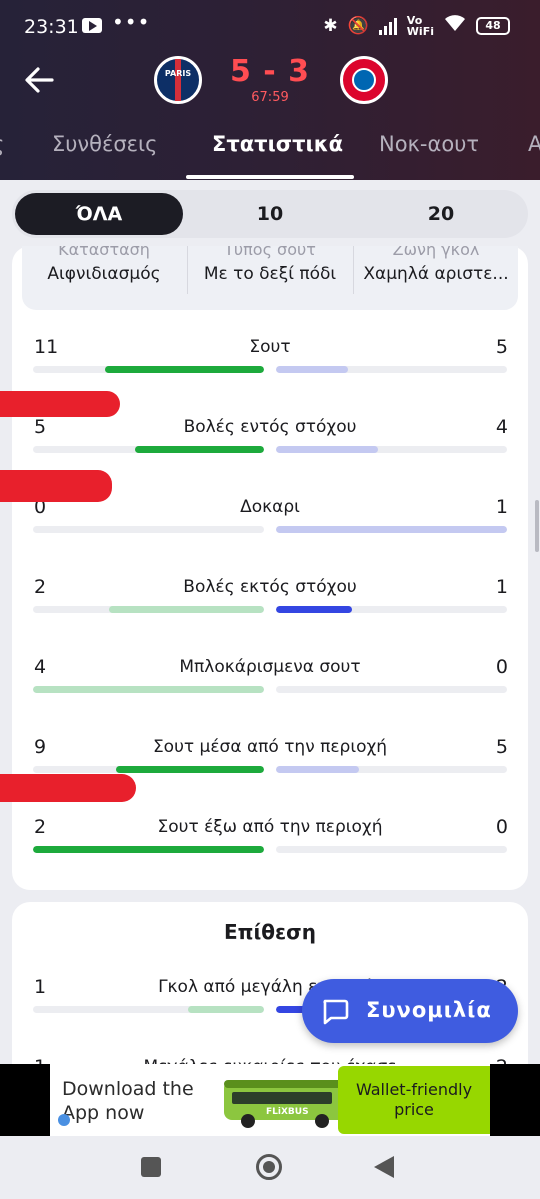 The height and width of the screenshot is (1199, 540). I want to click on stat-name: Σουτ έξω από την περιοχή, so click(270, 827).